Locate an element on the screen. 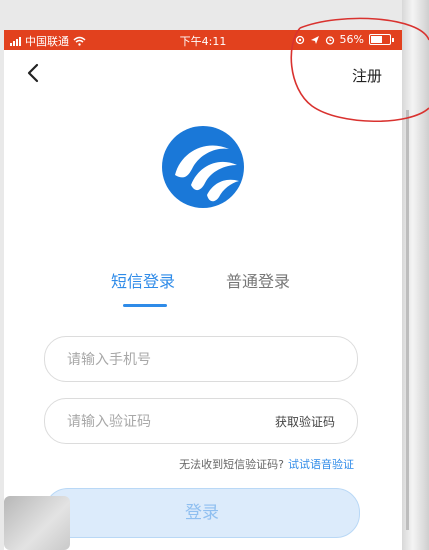  voice-verify-link: 试试语音验证 is located at coordinates (321, 464).